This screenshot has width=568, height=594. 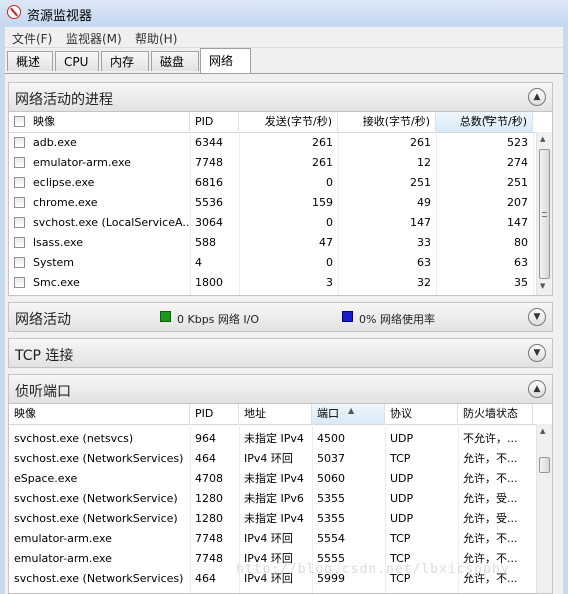 I want to click on column-total: ▼ 总数(字节/秒), so click(x=484, y=122).